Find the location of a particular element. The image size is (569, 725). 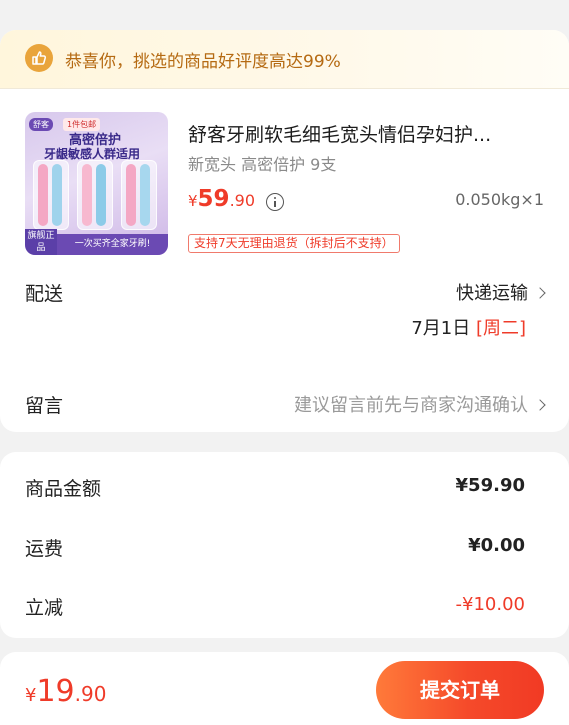

message-placeholder: 建议留言前先与商家沟通确认 is located at coordinates (411, 405).